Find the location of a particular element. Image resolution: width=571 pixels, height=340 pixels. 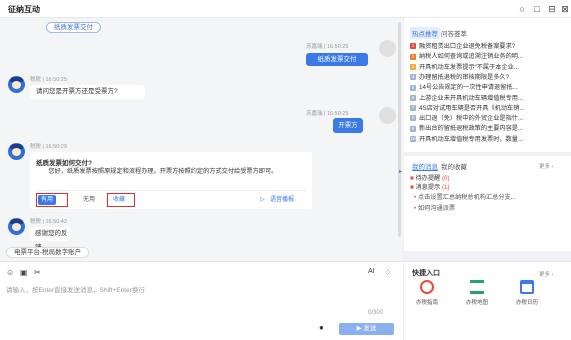

notice-reminder: ■ 消息提示 (1) is located at coordinates (430, 186).